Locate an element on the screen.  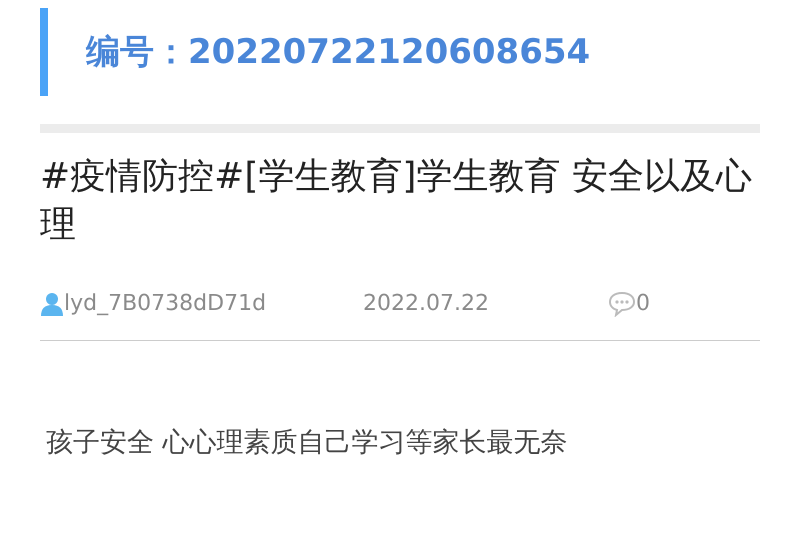
user-icon is located at coordinates (52, 304).